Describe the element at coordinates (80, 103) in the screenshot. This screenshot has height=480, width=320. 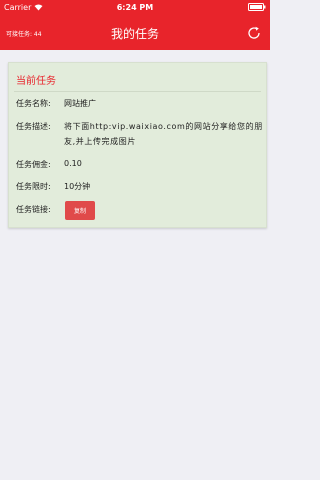
I see `task-name-value: 网站推广` at that location.